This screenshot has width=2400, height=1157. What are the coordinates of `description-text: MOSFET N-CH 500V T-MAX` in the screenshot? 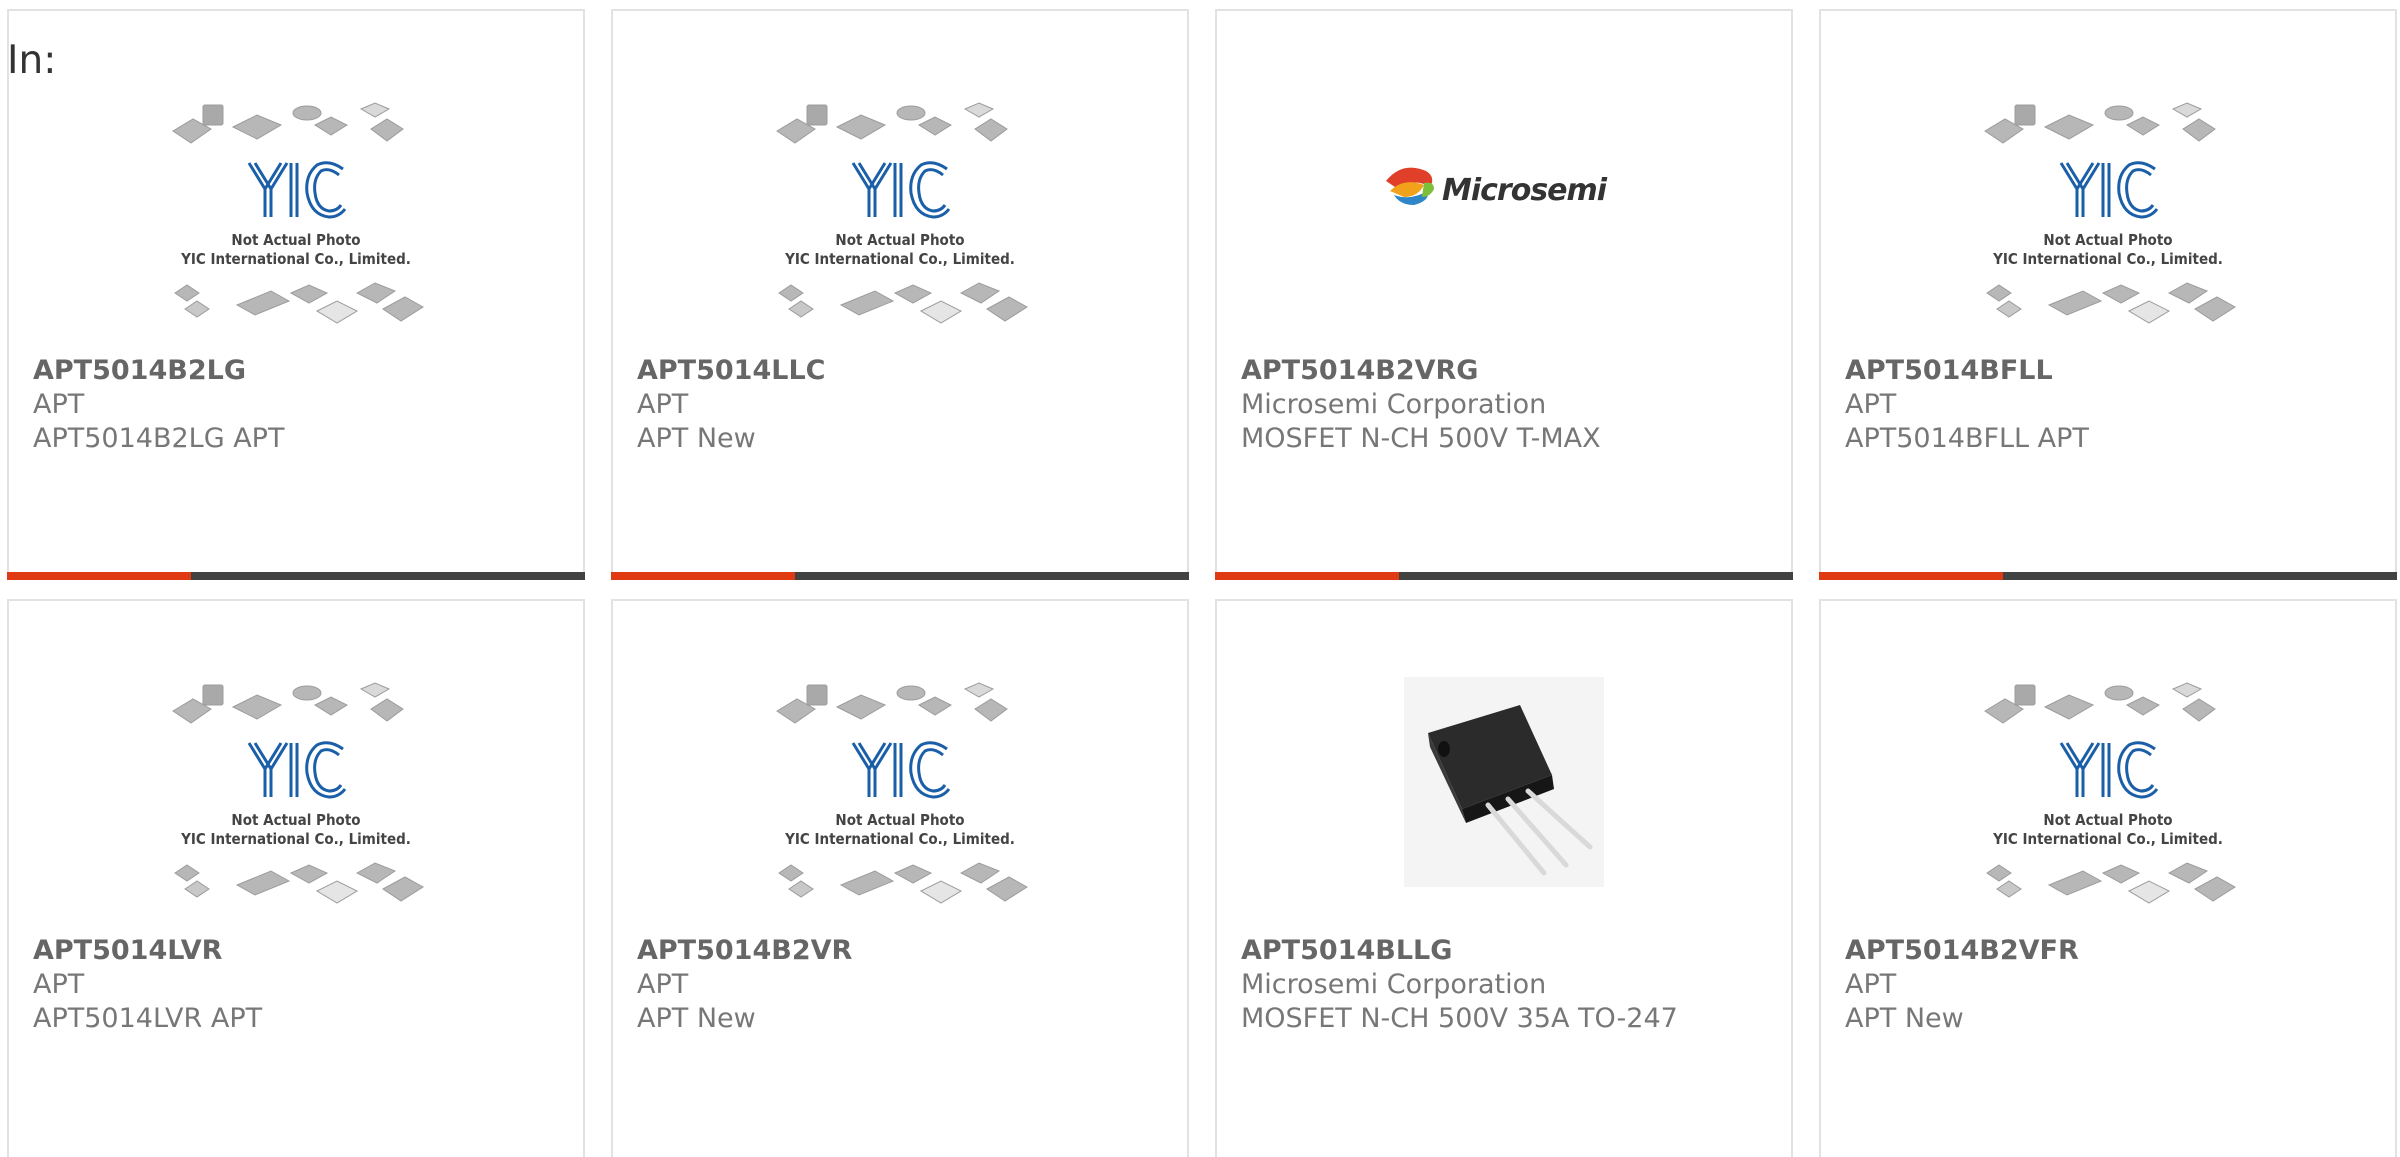 It's located at (1421, 438).